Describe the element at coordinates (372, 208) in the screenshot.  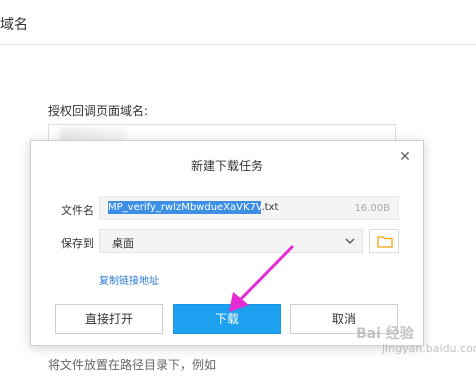
I see `file-size: 16.00B` at that location.